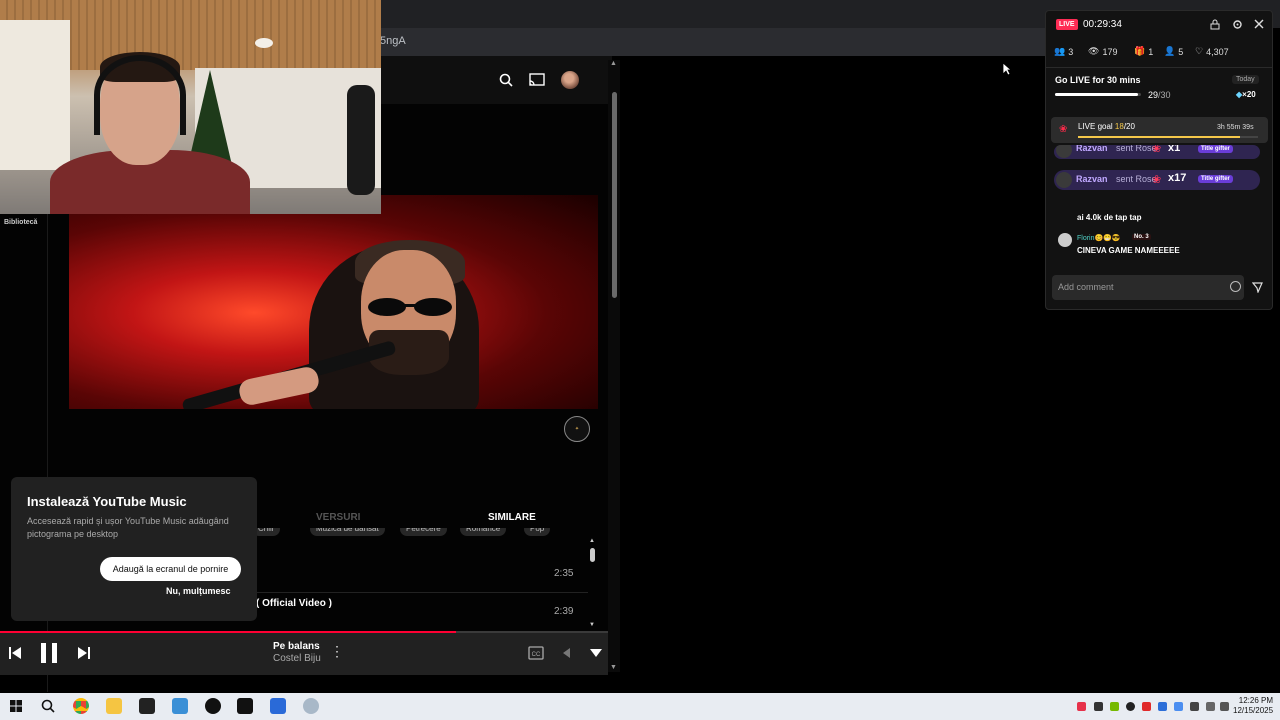 This screenshot has height=720, width=1280. I want to click on previous-track-icon, so click(15, 653).